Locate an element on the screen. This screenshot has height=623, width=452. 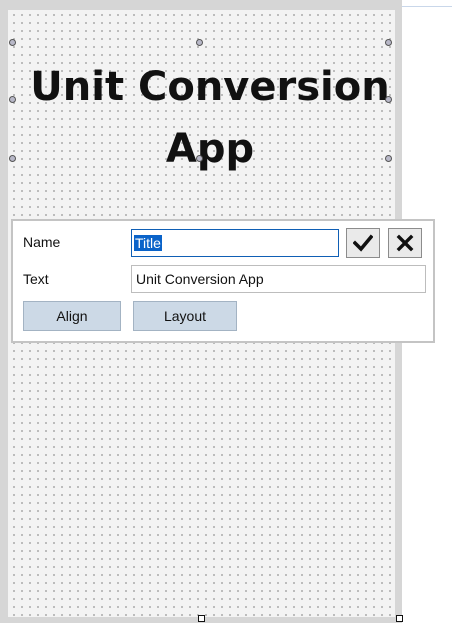
title-line-2: App is located at coordinates (210, 149).